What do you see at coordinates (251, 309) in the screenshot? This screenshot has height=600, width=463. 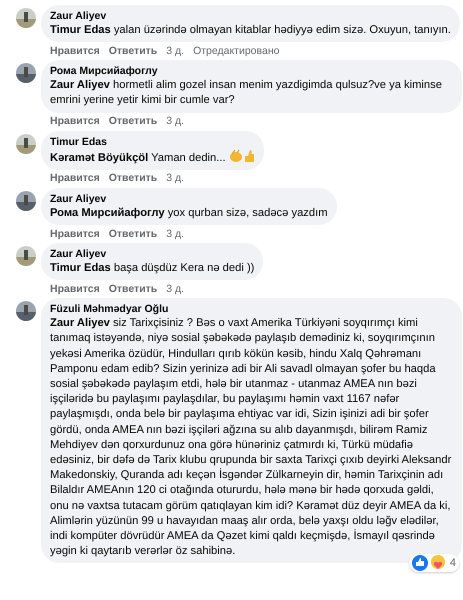 I see `comment-author: Füzuli Məhmədyar Oğlu` at bounding box center [251, 309].